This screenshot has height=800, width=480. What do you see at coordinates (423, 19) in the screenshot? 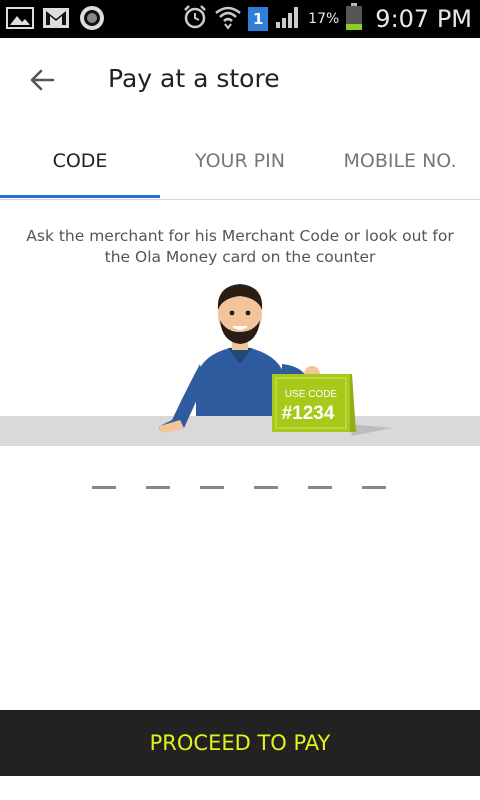
I see `status-time: 9:07 PM` at bounding box center [423, 19].